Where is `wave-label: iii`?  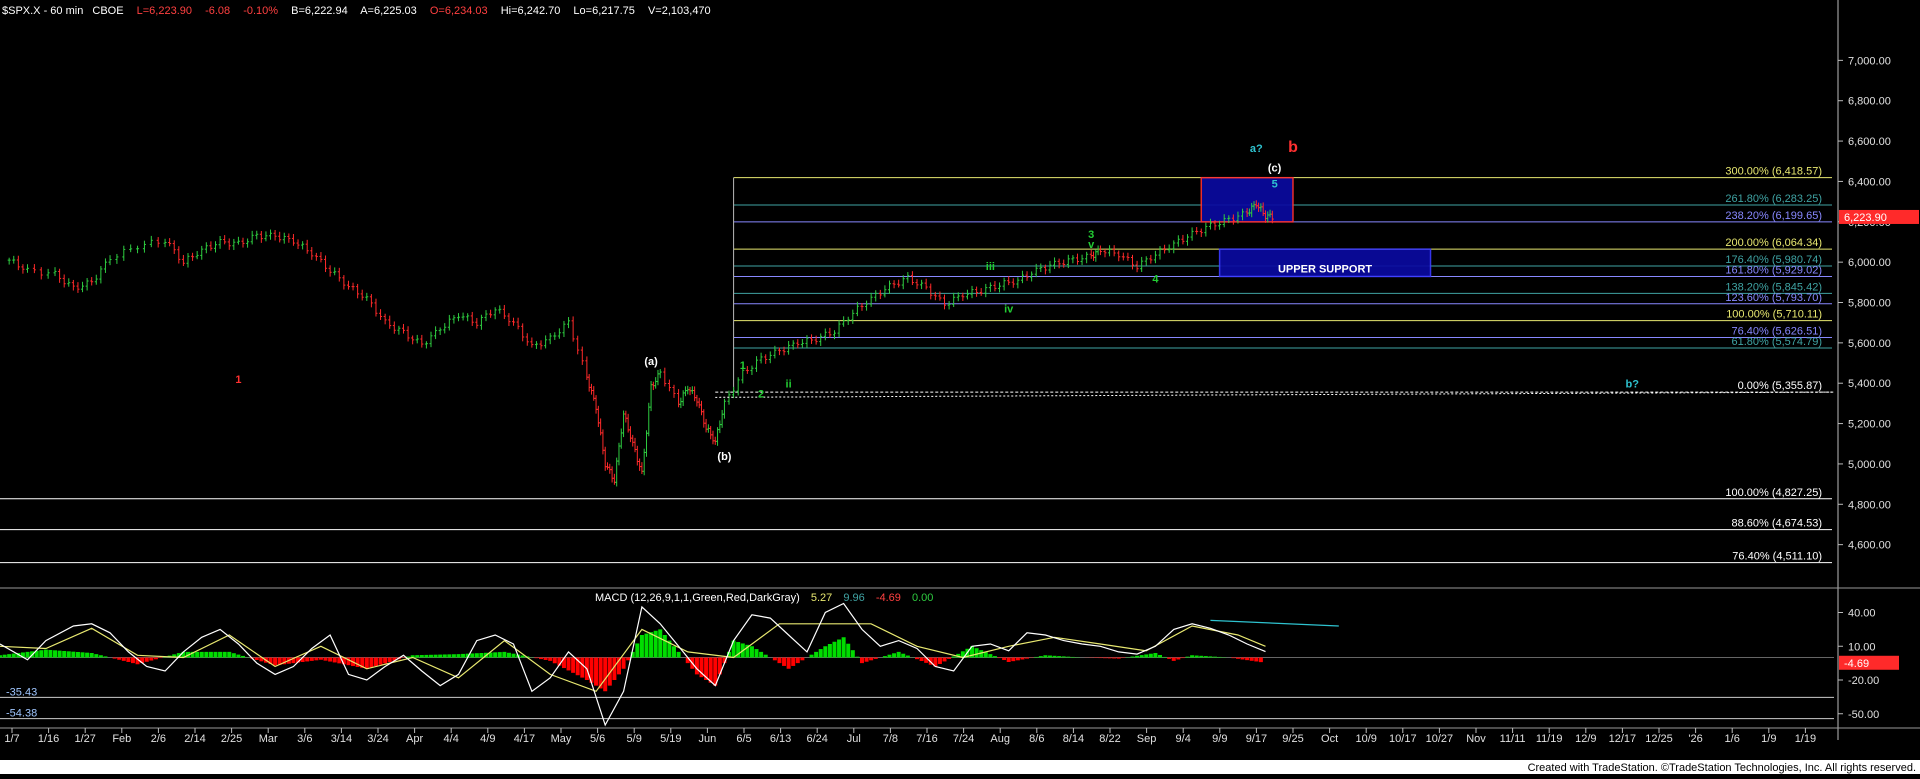 wave-label: iii is located at coordinates (990, 267).